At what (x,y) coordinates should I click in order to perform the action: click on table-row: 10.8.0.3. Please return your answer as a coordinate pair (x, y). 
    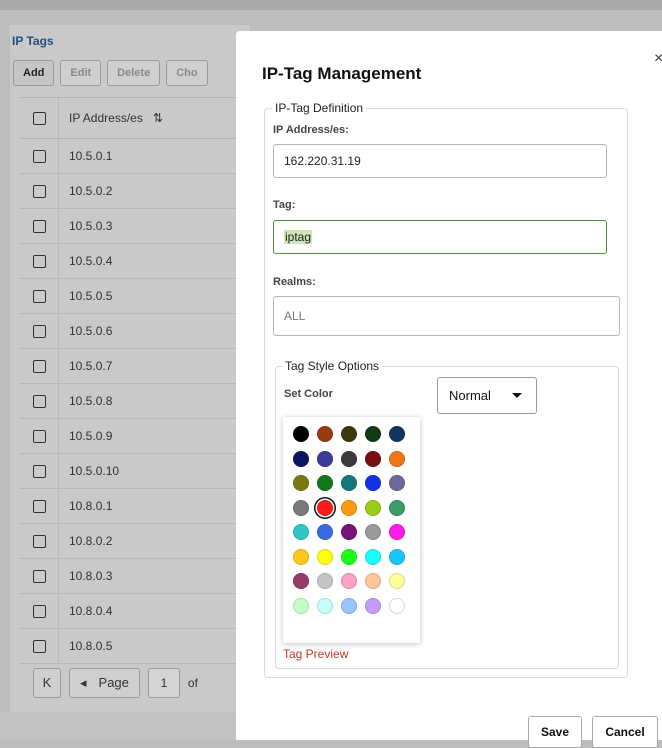
    Looking at the image, I should click on (135, 576).